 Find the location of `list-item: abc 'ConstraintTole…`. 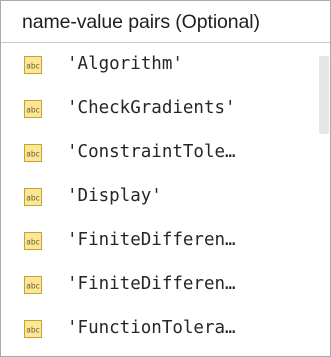

list-item: abc 'ConstraintTole… is located at coordinates (157, 154).